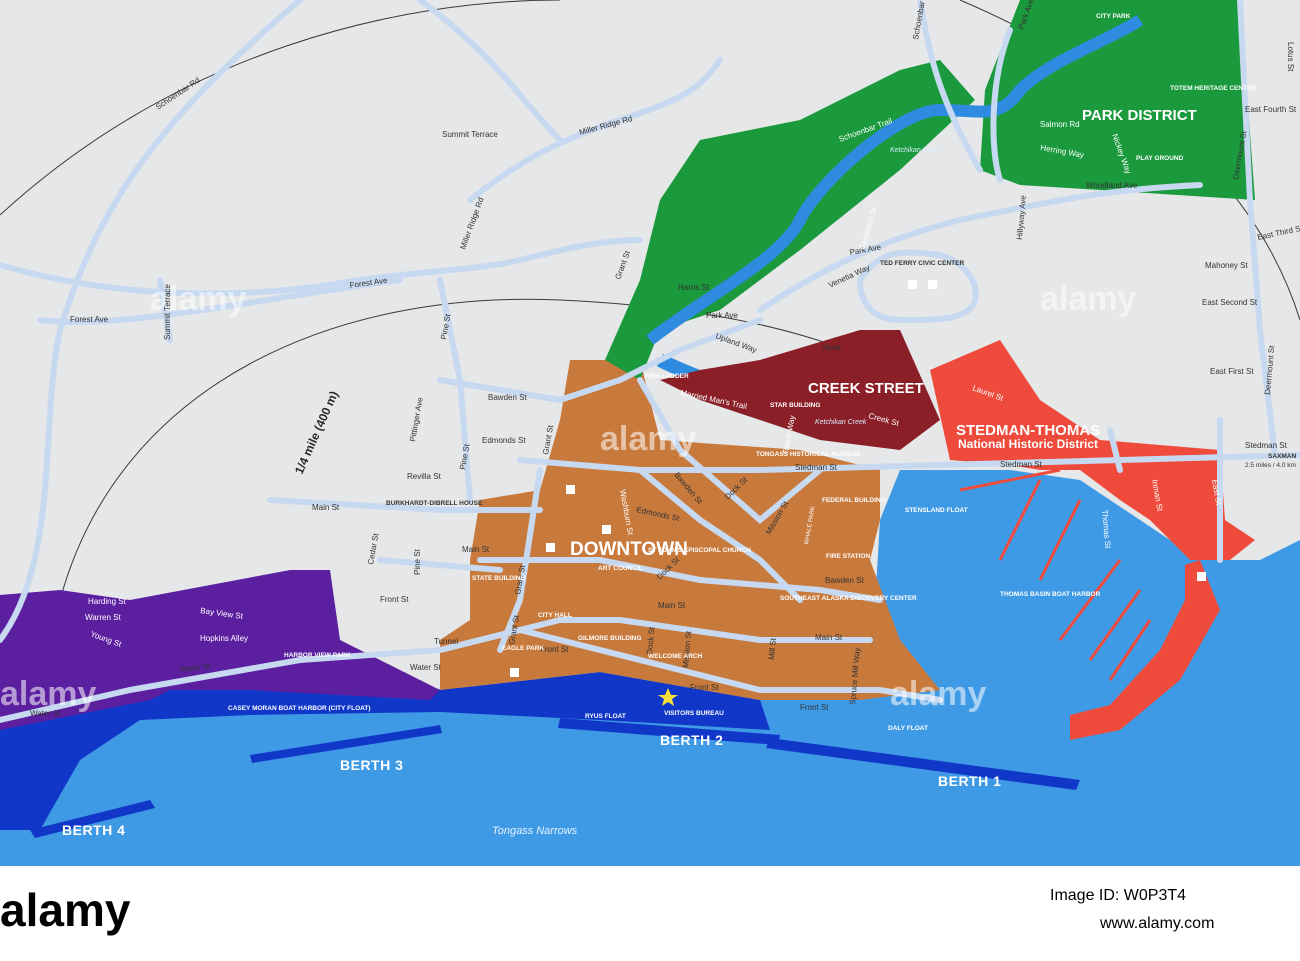 This screenshot has width=1300, height=961. What do you see at coordinates (831, 348) in the screenshot?
I see `poi-tram: TRAM` at bounding box center [831, 348].